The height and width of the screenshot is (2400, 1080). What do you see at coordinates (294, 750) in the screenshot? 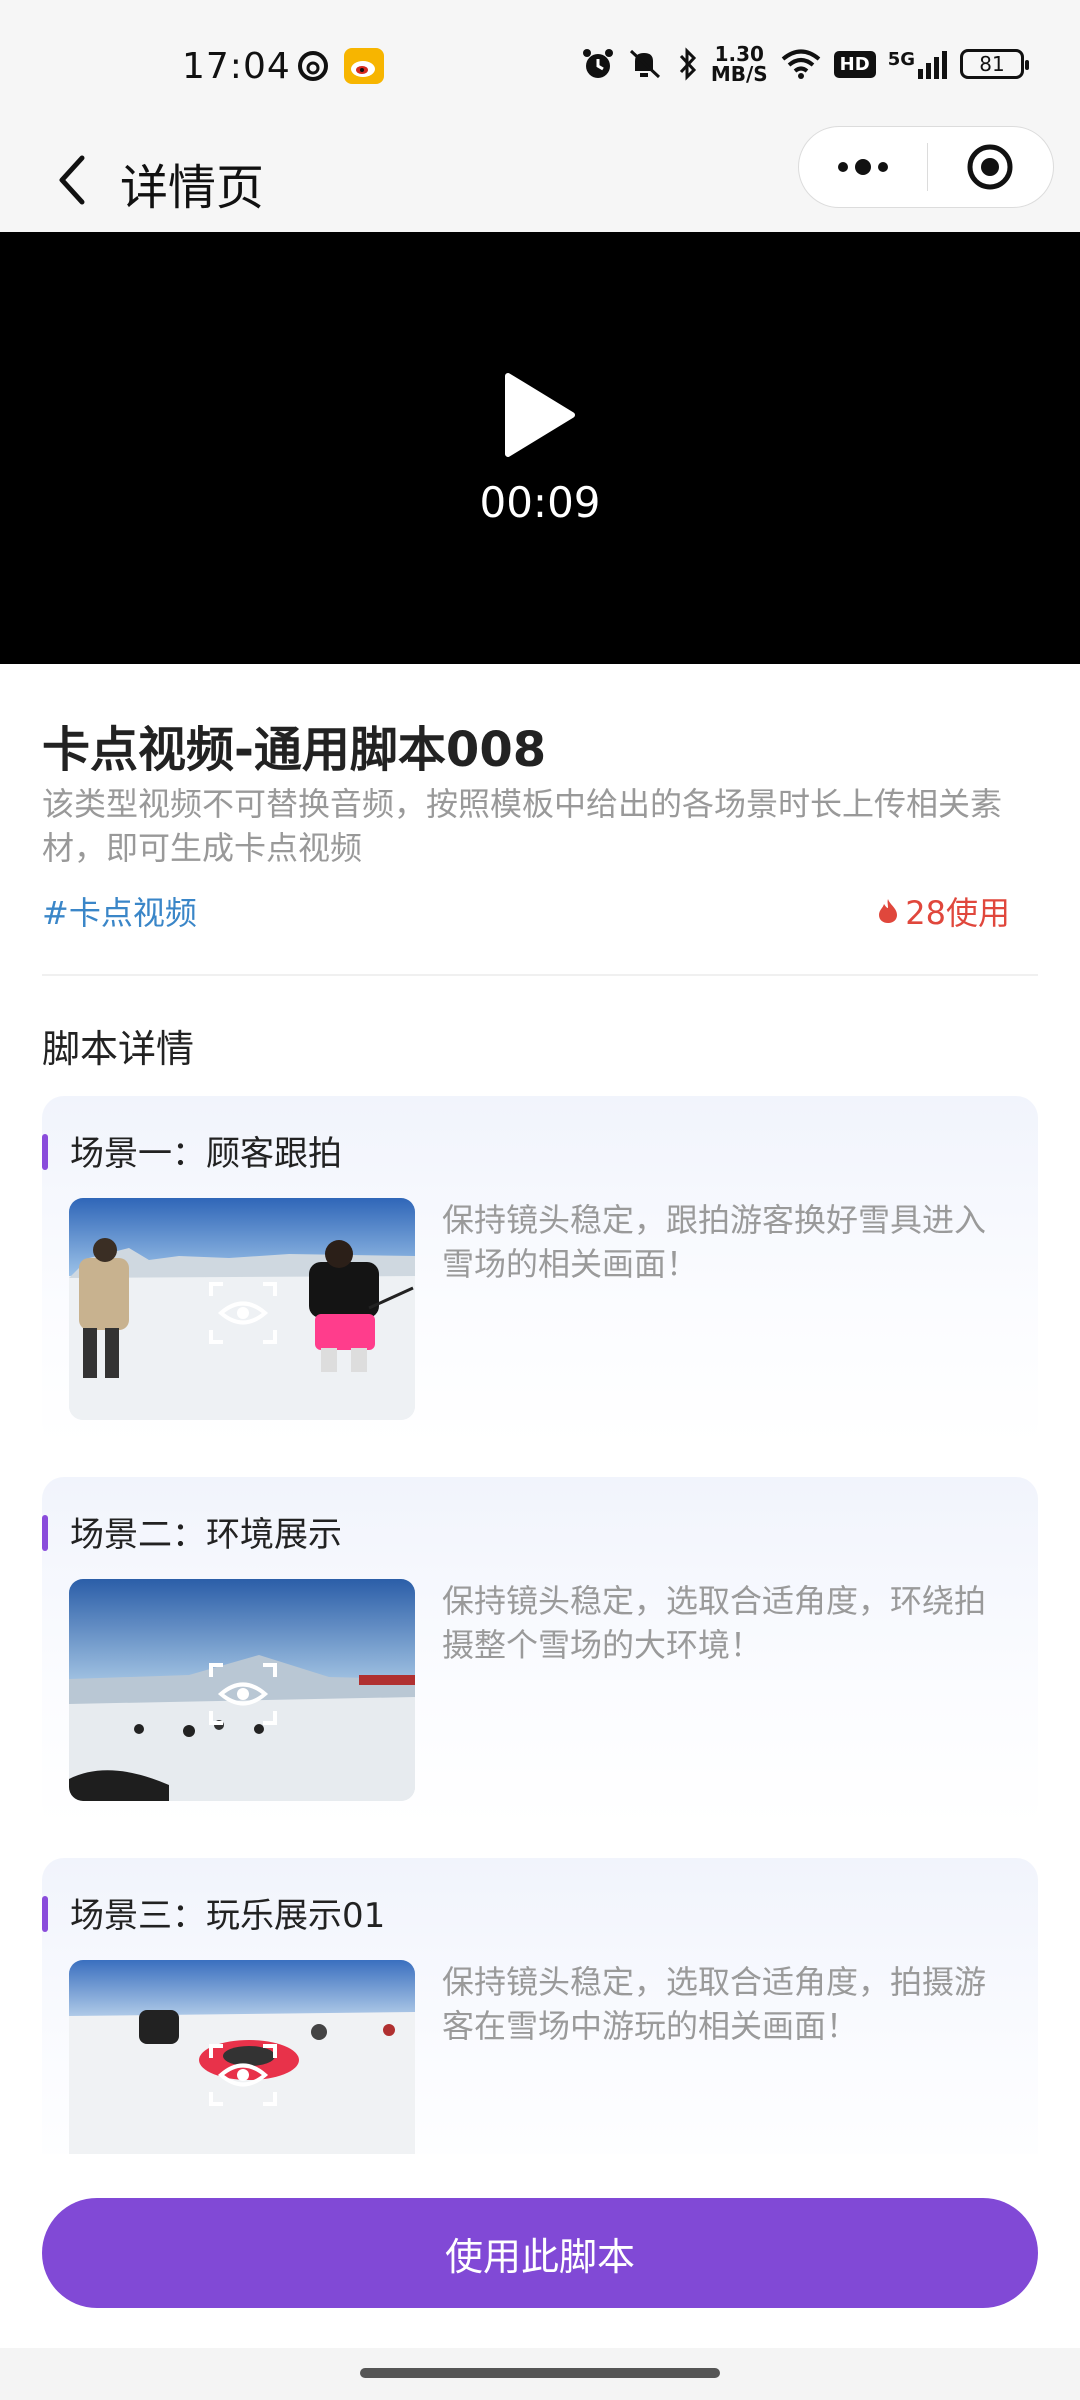
I see `template-title: 卡点视频-通用脚本008` at bounding box center [294, 750].